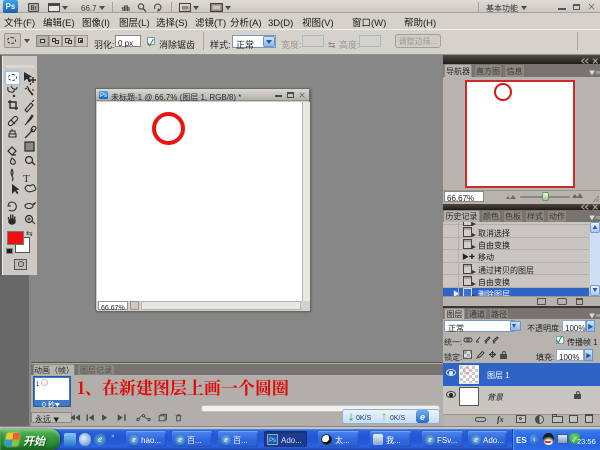 The width and height of the screenshot is (600, 450). What do you see at coordinates (26, 179) in the screenshot?
I see `svg-text: T` at bounding box center [26, 179].